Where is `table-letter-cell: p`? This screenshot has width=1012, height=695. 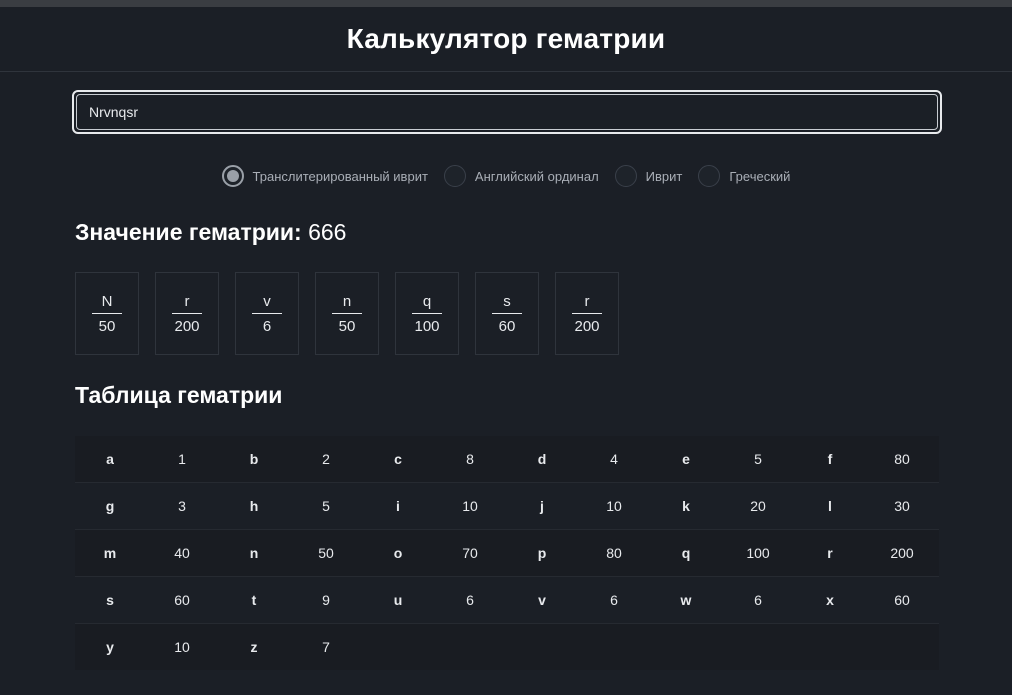
table-letter-cell: p is located at coordinates (542, 553).